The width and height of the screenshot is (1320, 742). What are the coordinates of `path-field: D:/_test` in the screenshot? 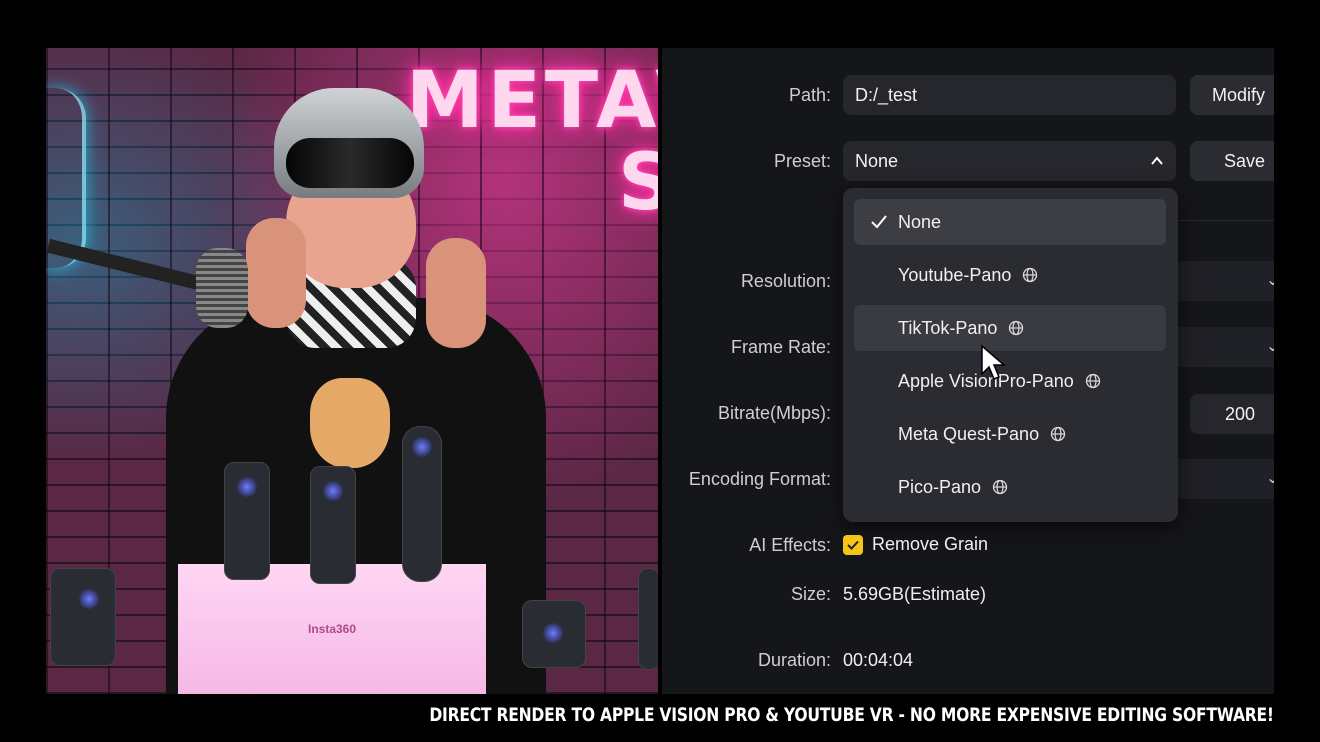 It's located at (1009, 95).